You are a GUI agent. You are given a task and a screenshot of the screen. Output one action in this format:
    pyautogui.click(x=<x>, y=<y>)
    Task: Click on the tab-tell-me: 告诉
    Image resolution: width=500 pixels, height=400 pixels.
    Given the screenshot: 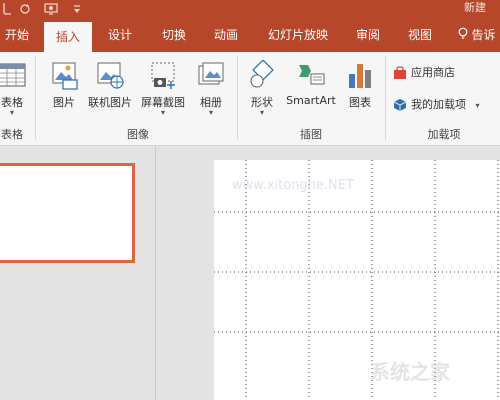 What is the action you would take?
    pyautogui.click(x=477, y=35)
    